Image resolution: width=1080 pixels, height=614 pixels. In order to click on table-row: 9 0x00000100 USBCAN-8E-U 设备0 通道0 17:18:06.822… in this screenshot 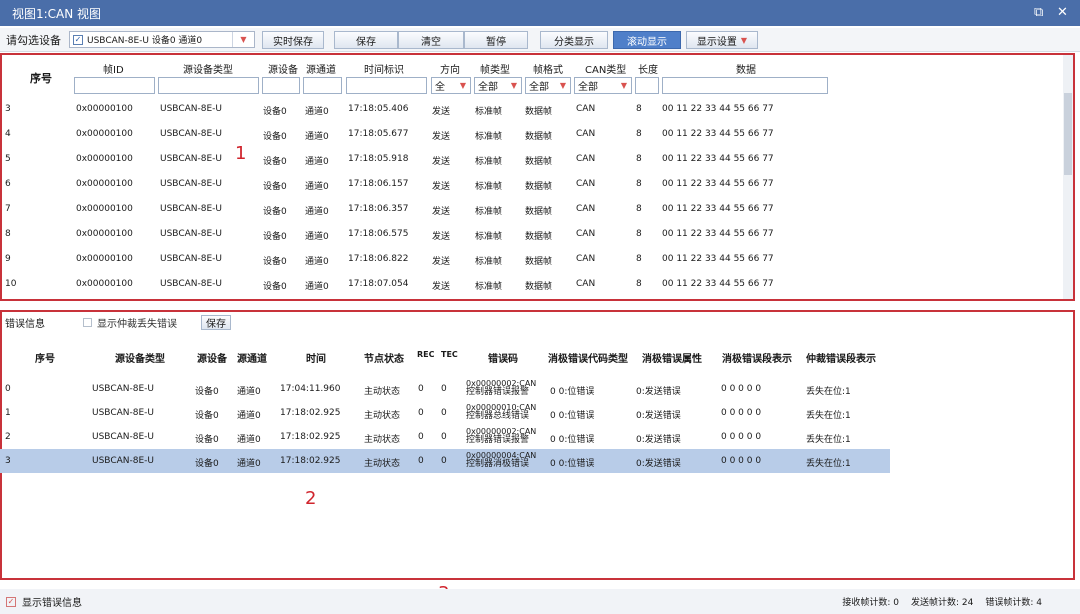, I will do `click(531, 259)`.